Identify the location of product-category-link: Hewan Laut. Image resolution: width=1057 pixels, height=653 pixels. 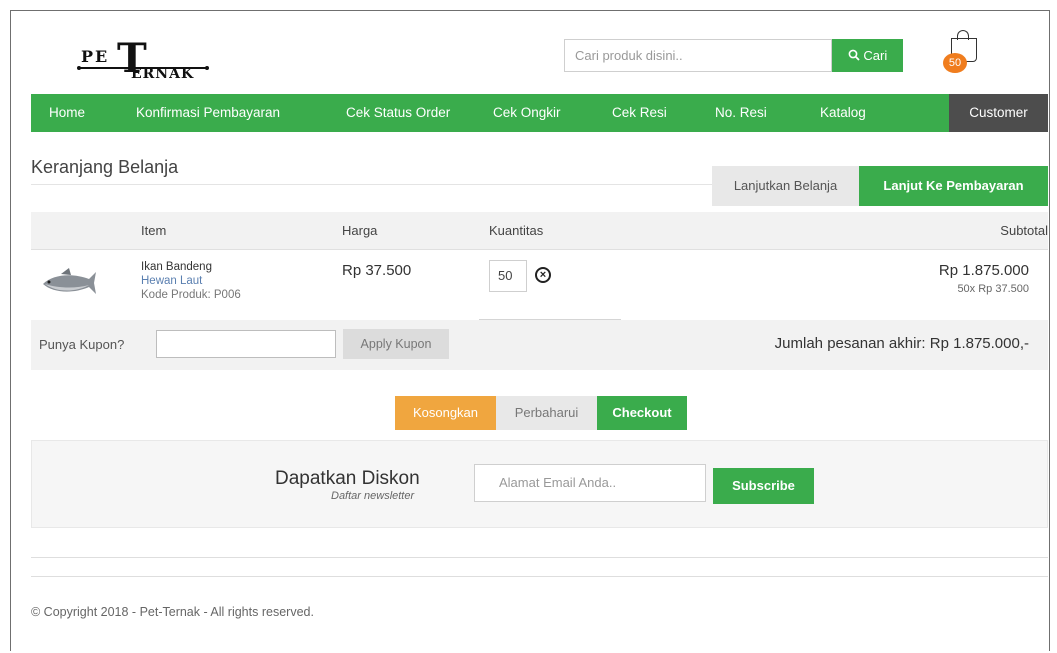
(171, 281).